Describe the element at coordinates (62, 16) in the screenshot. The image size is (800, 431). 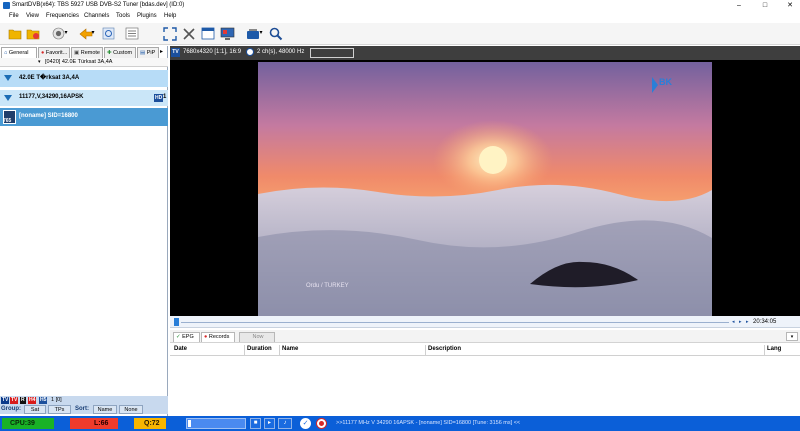
I see `menu-frequencies: Frequencies` at that location.